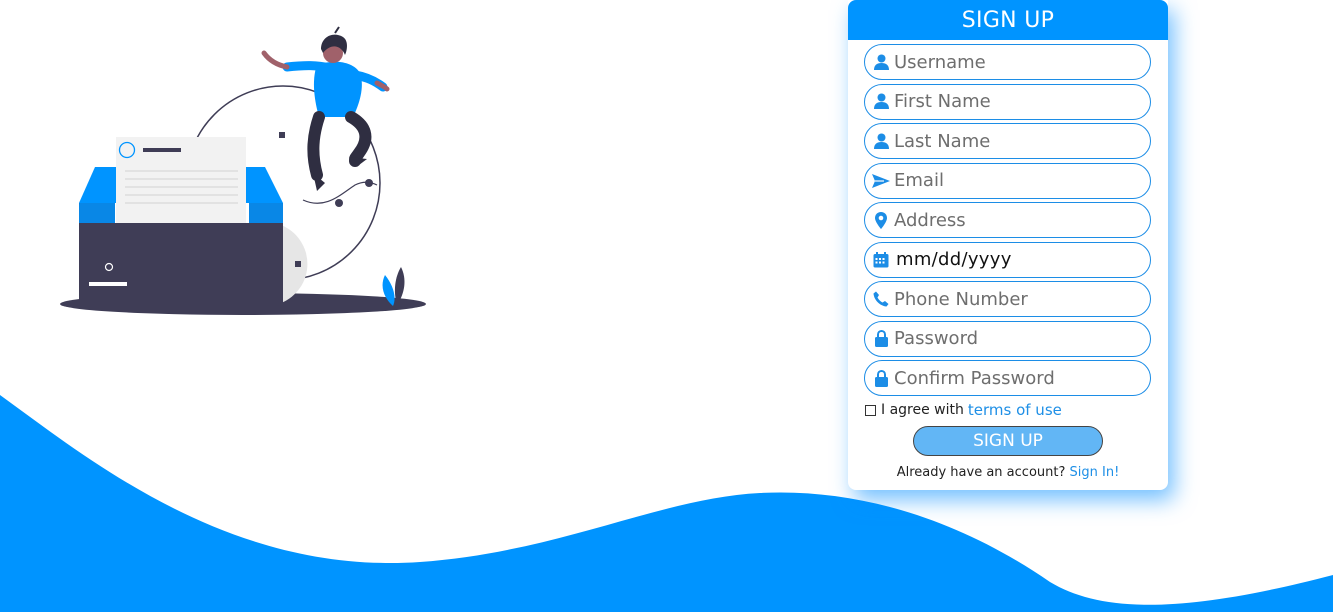 The image size is (1333, 612). Describe the element at coordinates (243, 170) in the screenshot. I see `mail-illustration` at that location.